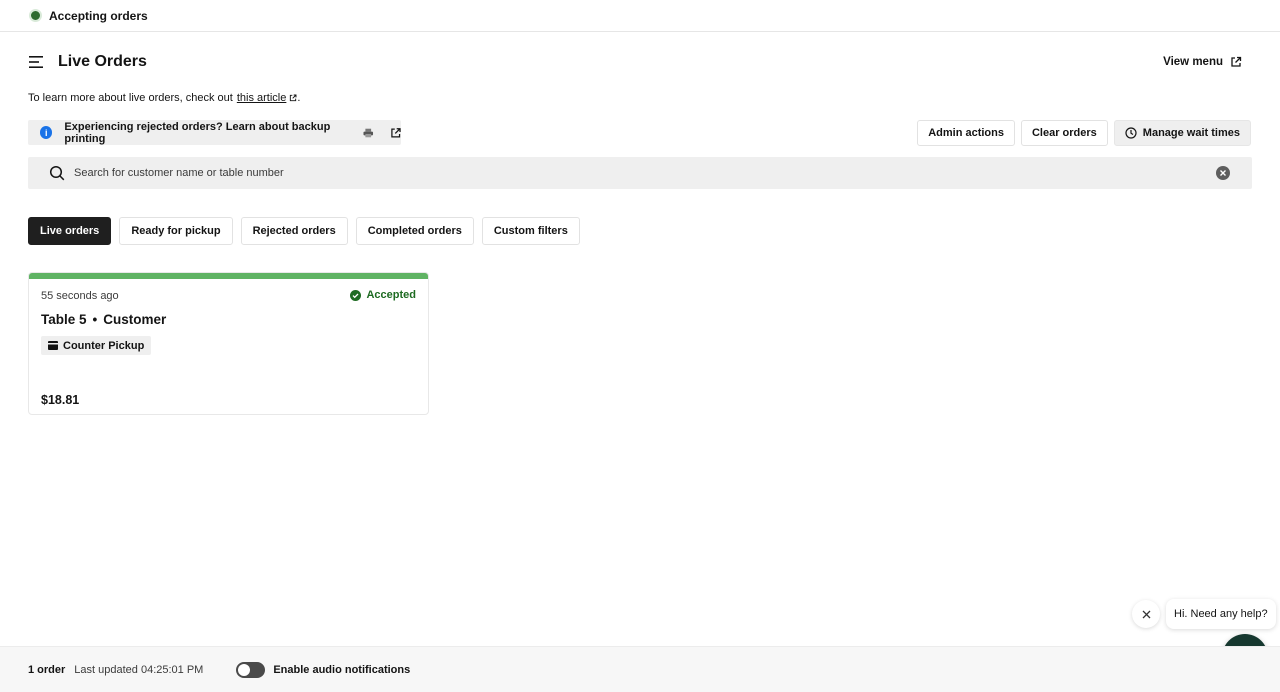 This screenshot has height=692, width=1280. I want to click on order-status-badge: Accepted, so click(383, 295).